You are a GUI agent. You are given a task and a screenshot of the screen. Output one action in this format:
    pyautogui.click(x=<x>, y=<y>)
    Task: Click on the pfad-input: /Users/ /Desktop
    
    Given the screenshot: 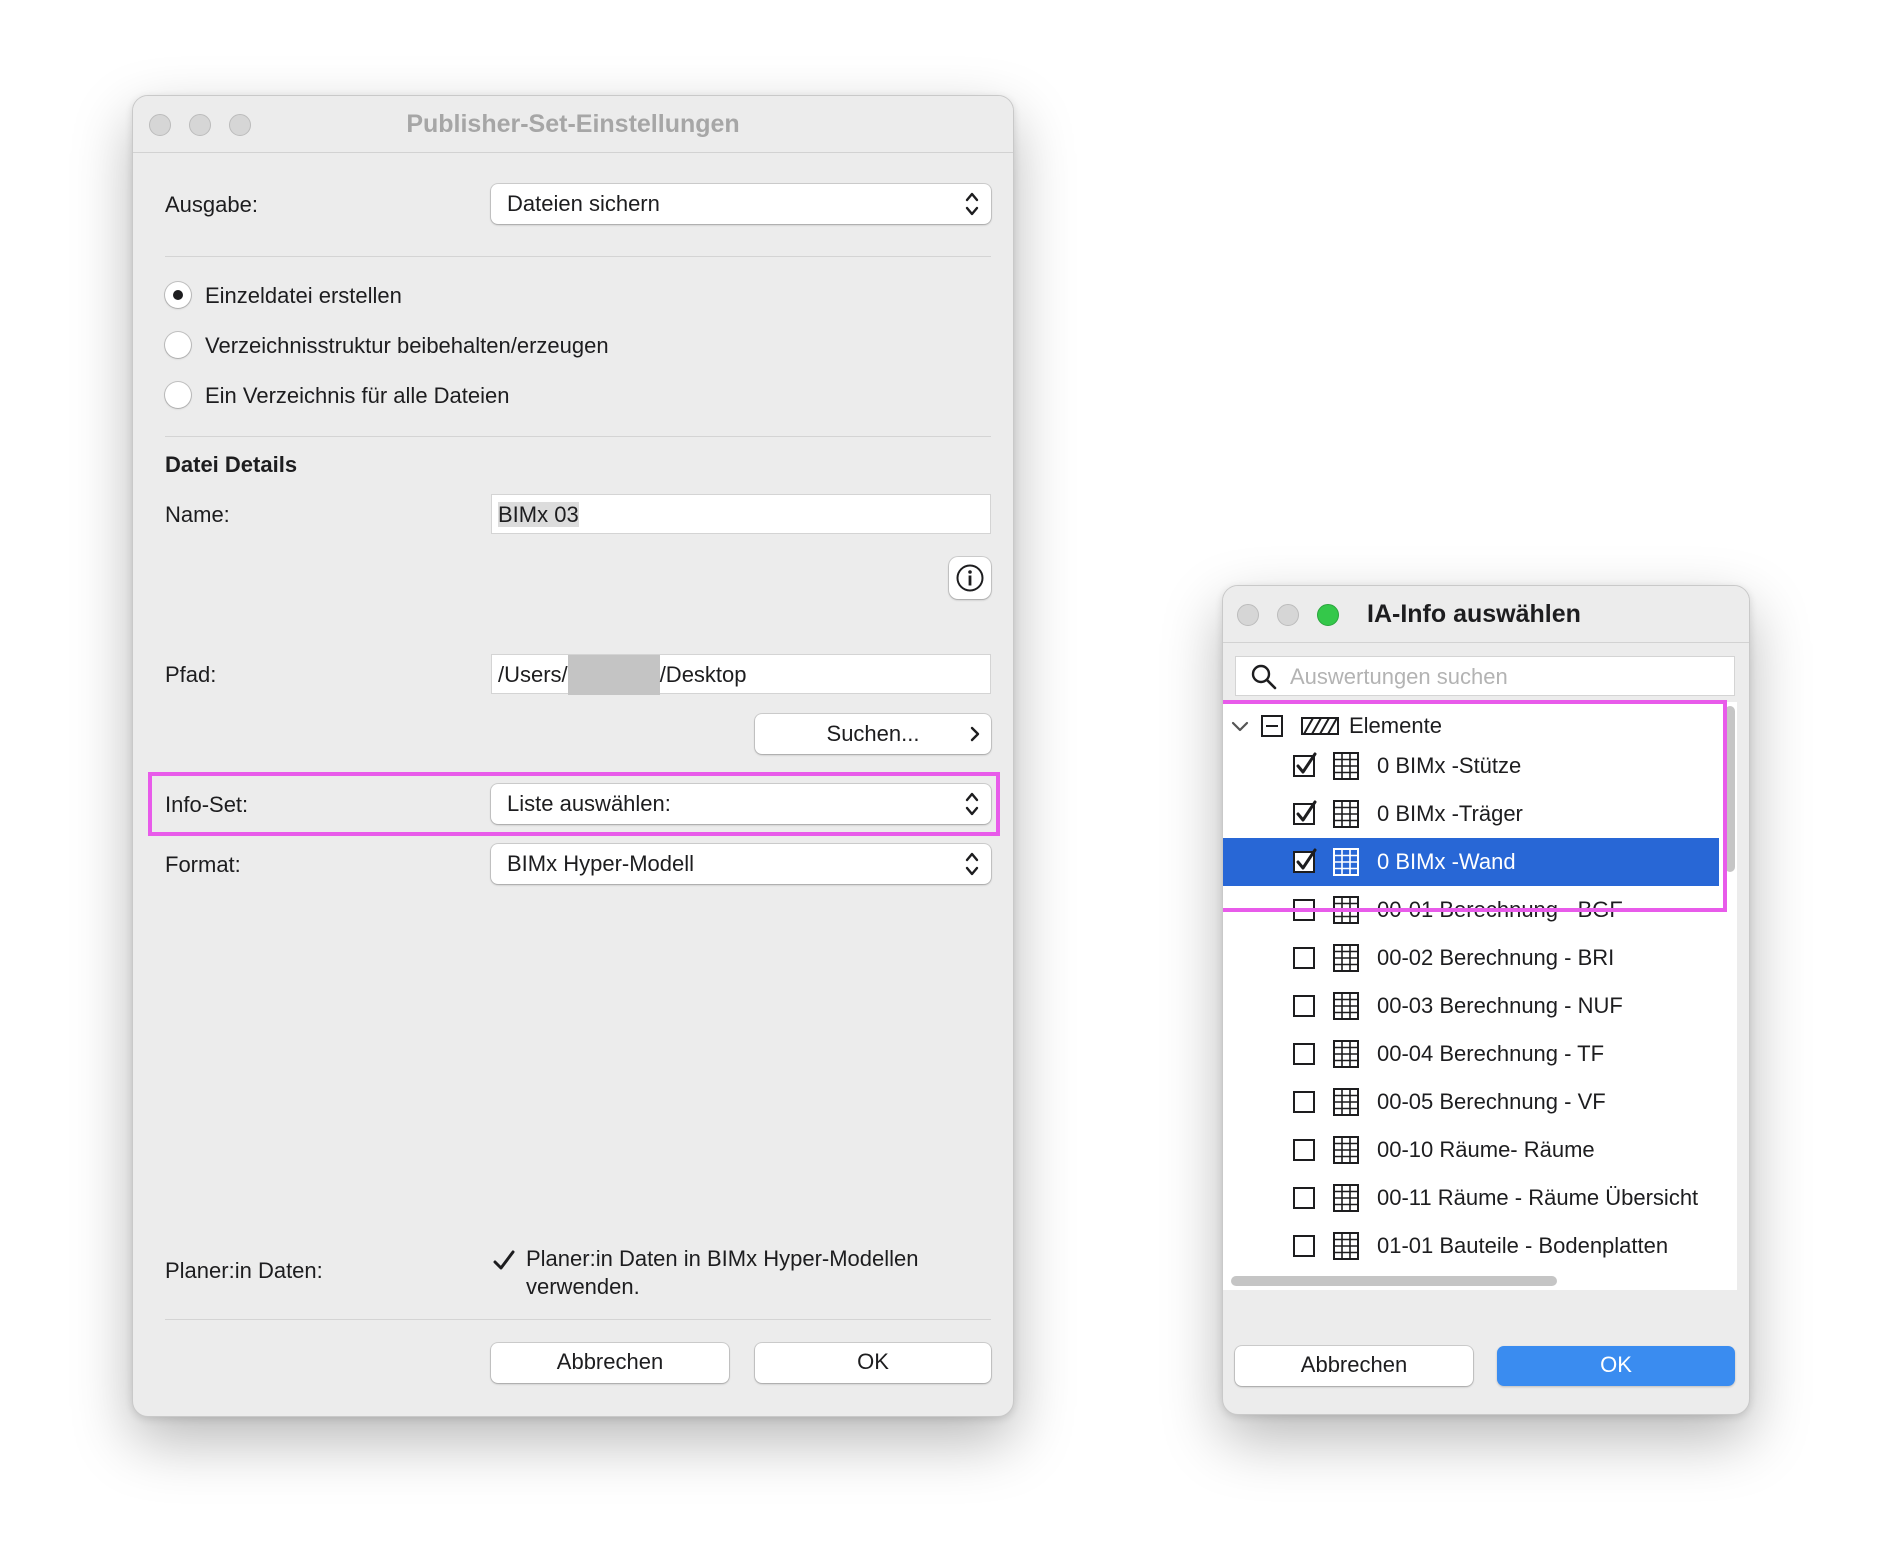 What is the action you would take?
    pyautogui.click(x=741, y=674)
    